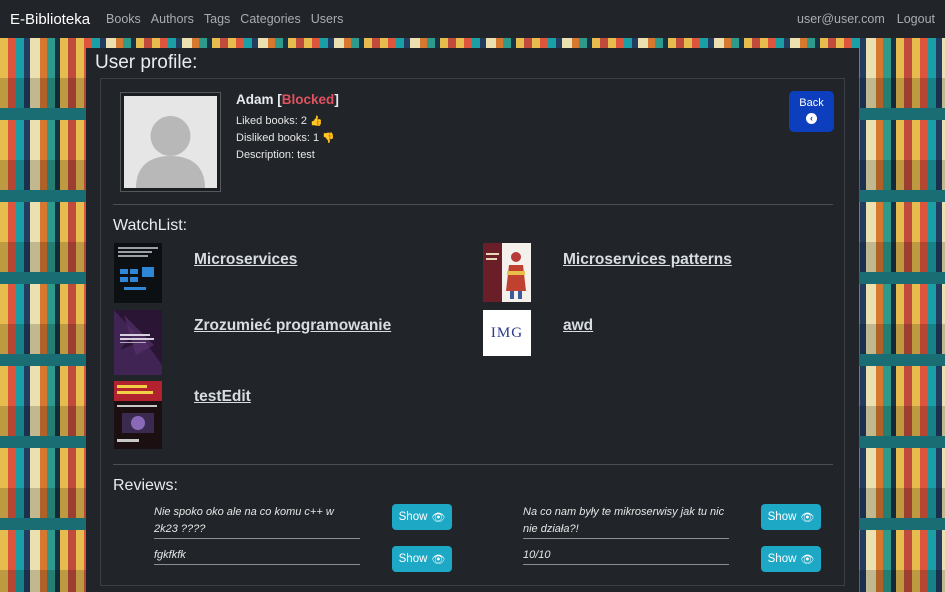  I want to click on book-cover-zrozumiec-programowanie, so click(138, 342).